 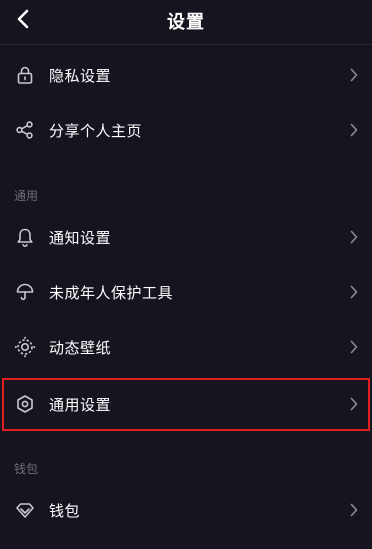 What do you see at coordinates (25, 347) in the screenshot?
I see `wallpaper-icon` at bounding box center [25, 347].